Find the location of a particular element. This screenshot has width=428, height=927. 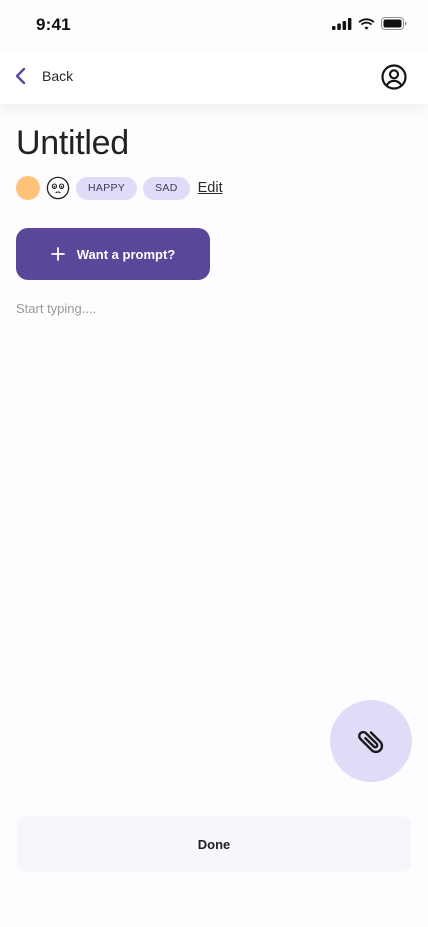

entry-title: Untitled is located at coordinates (72, 143).